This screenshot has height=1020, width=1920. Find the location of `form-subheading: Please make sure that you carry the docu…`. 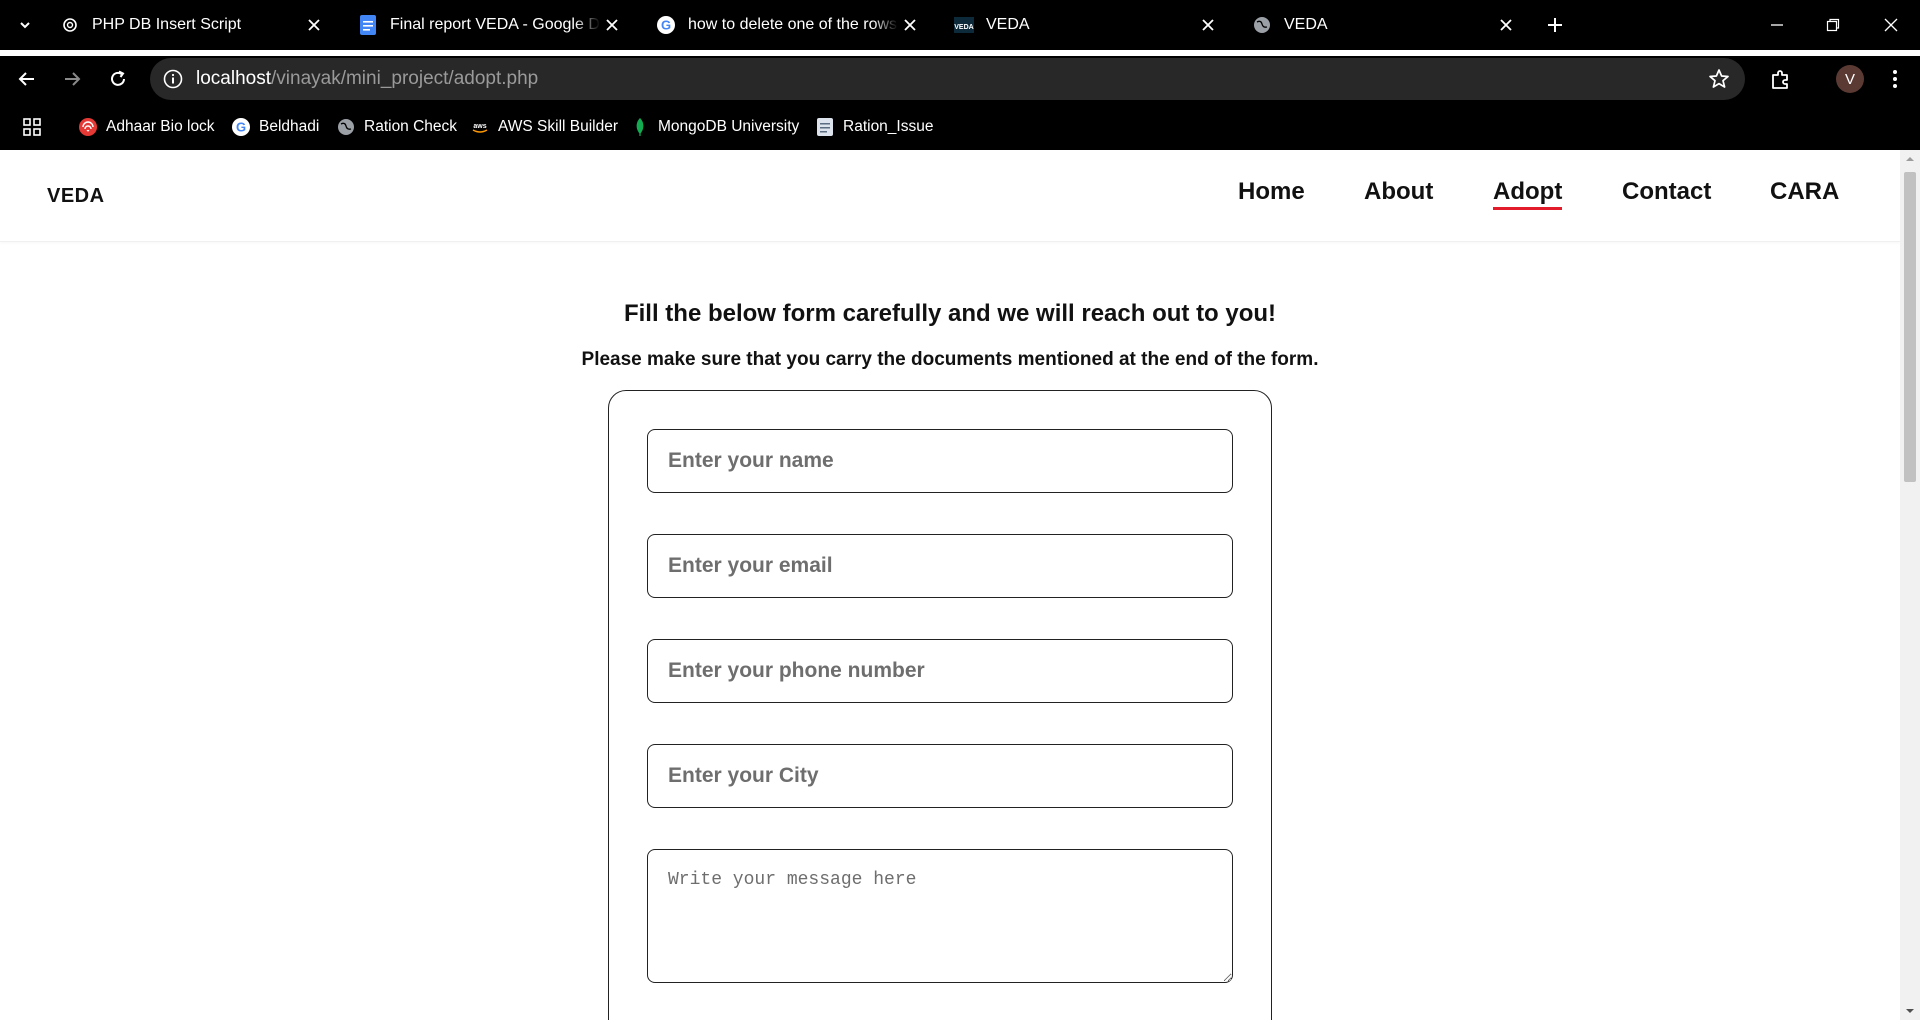

form-subheading: Please make sure that you carry the docu… is located at coordinates (950, 359).